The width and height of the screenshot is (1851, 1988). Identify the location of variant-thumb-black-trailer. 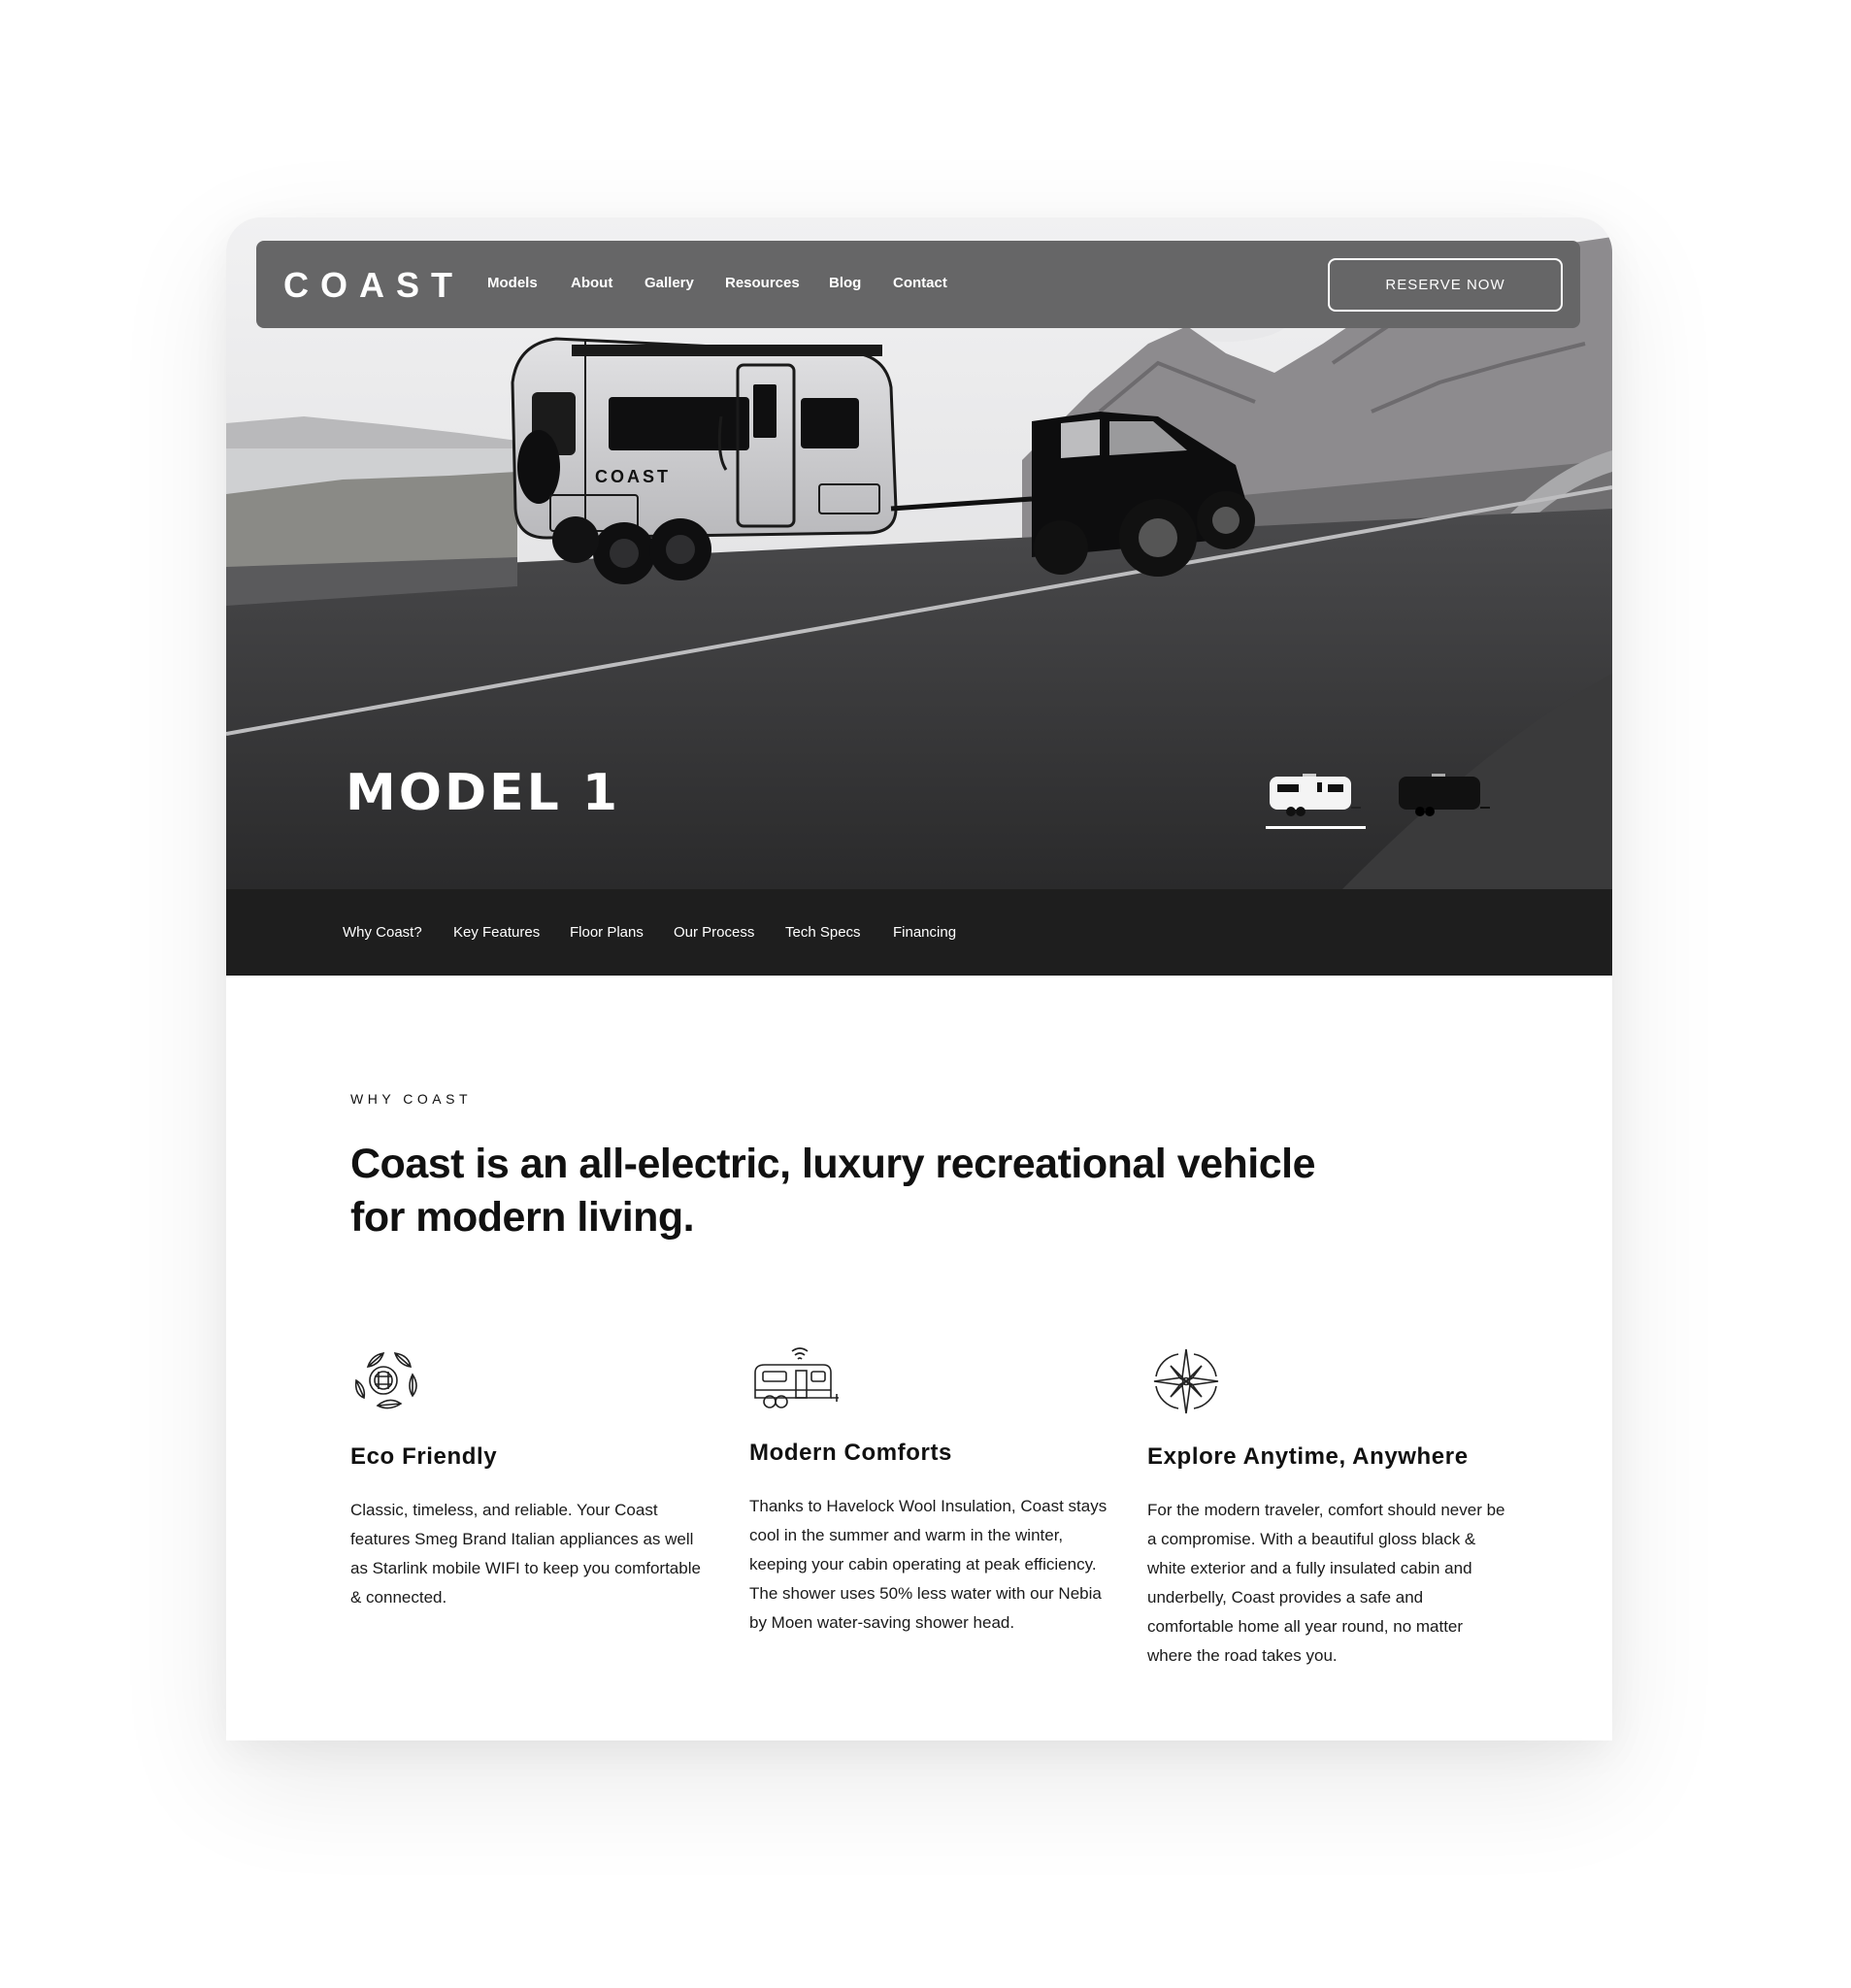
(1443, 793).